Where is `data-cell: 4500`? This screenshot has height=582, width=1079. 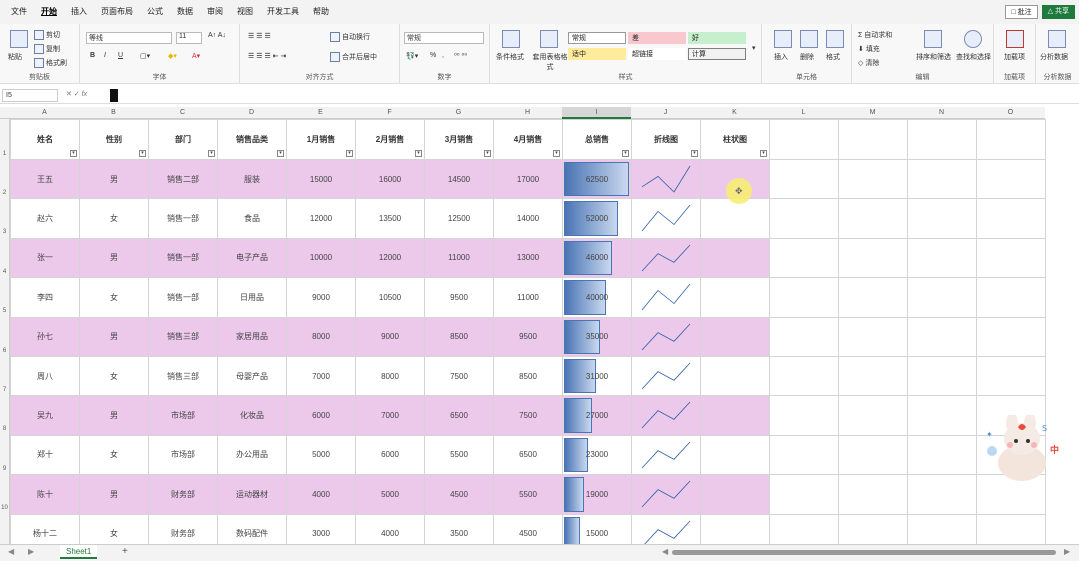
data-cell: 4500 is located at coordinates (528, 528).